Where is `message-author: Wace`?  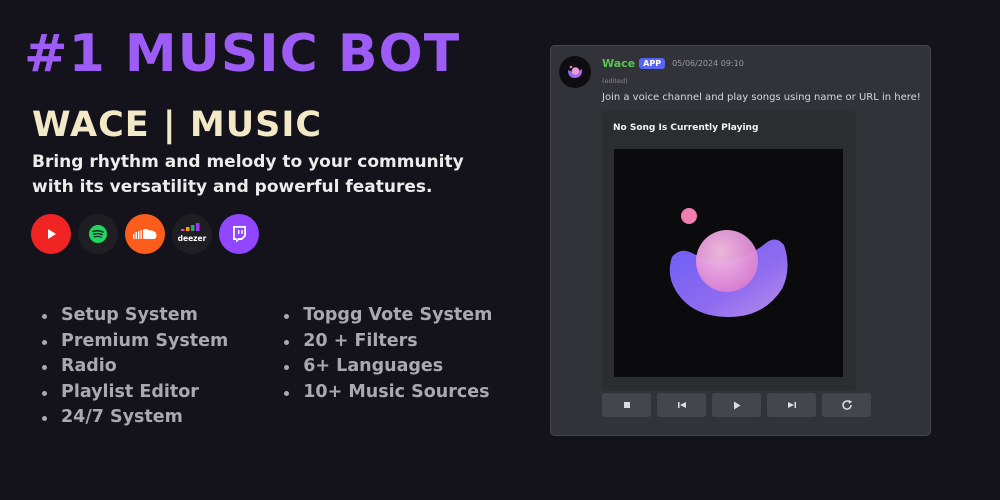
message-author: Wace is located at coordinates (618, 63).